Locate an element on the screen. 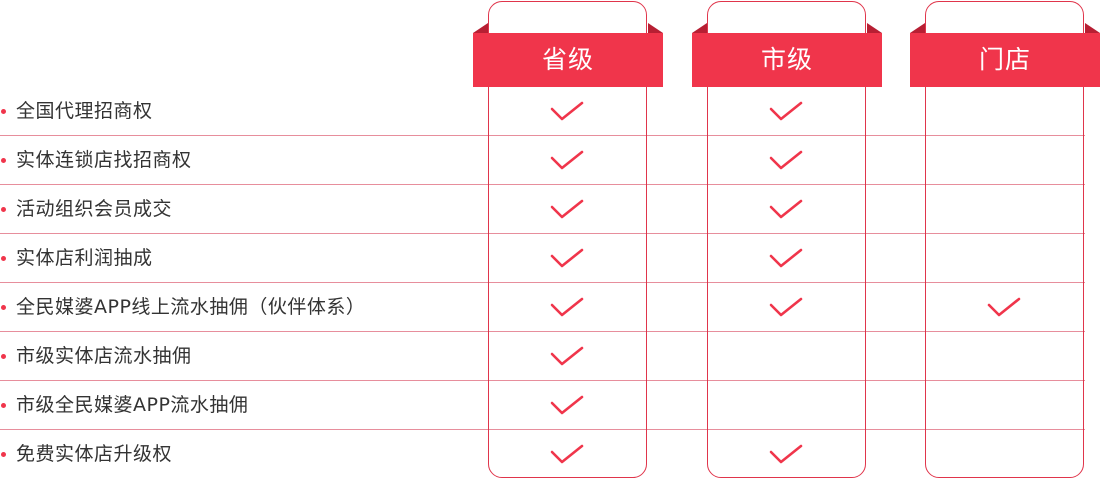 This screenshot has width=1100, height=480. feature-label: 免费实体店升级权 is located at coordinates (94, 454).